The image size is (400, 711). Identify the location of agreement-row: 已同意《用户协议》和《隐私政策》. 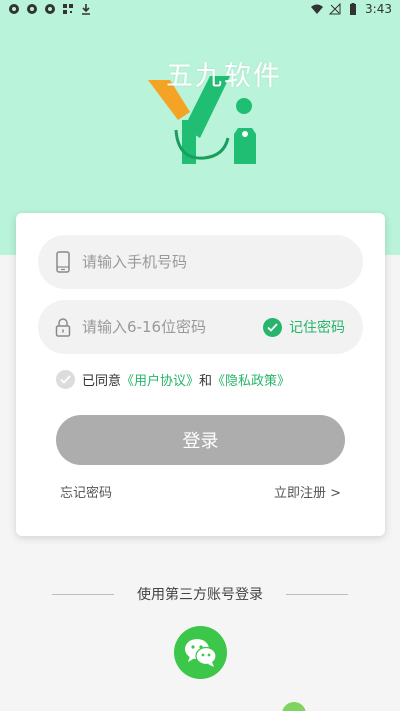
(173, 379).